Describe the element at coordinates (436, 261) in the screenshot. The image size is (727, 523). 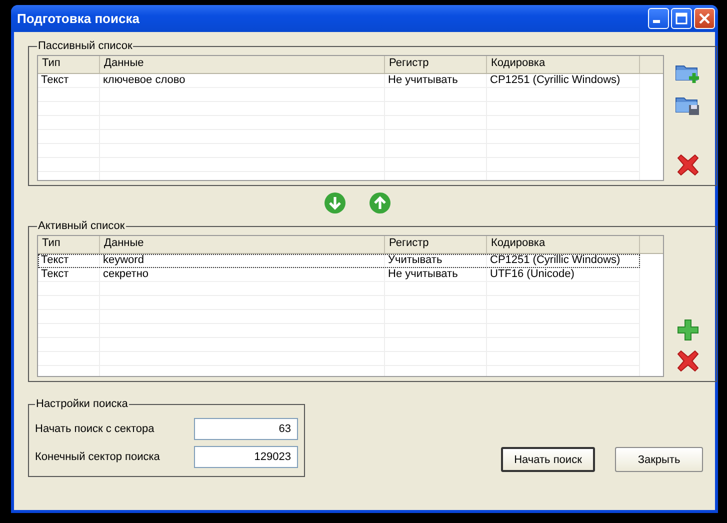
I see `table-cell: Учитывать` at that location.